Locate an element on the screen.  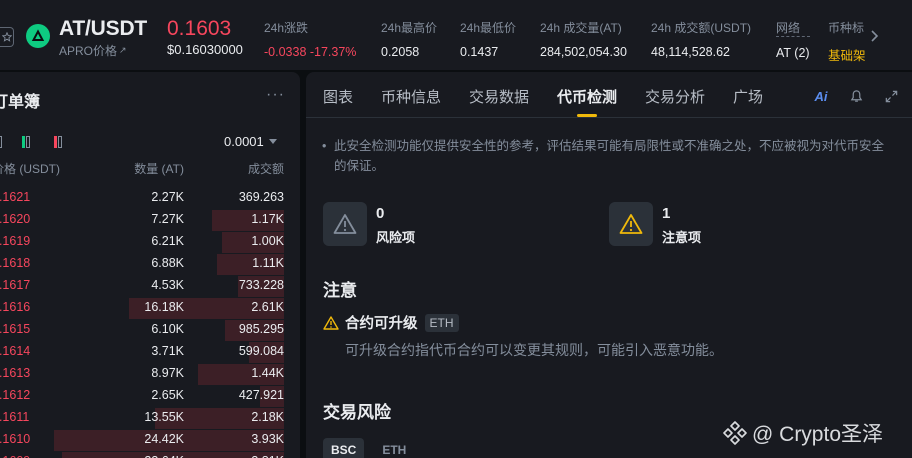
stat-24h-volume: 24h 成交量(AT) 284,502,054.30 is located at coordinates (583, 39).